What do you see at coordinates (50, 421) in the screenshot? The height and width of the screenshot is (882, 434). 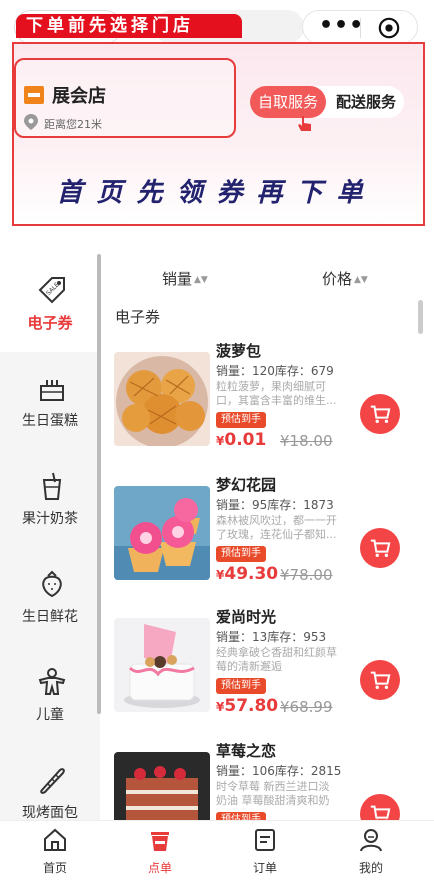 I see `sidebar-item-label: 生日蛋糕` at bounding box center [50, 421].